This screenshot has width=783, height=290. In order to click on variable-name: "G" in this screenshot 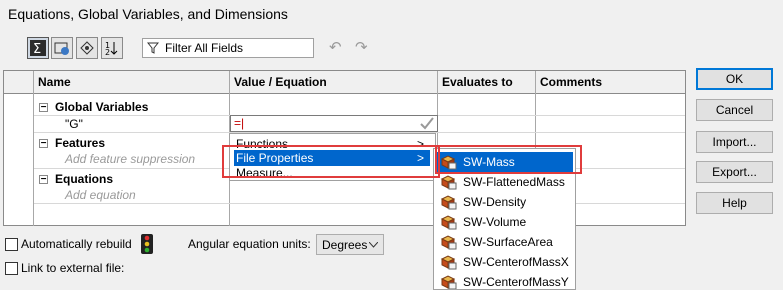, I will do `click(74, 124)`.